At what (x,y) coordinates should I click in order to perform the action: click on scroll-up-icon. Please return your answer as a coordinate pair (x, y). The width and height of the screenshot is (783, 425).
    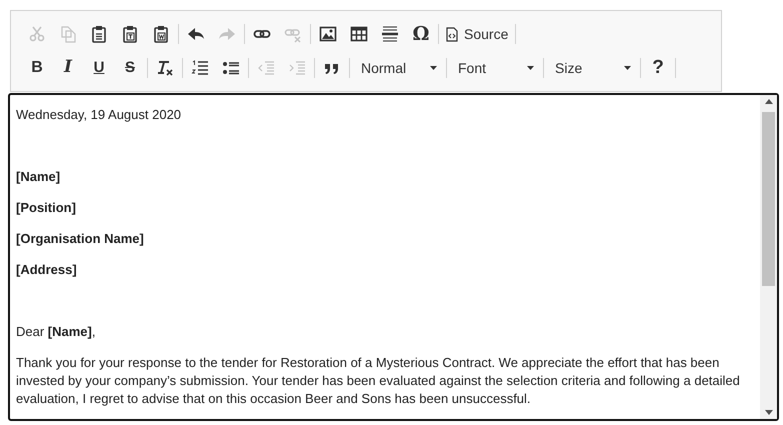
    Looking at the image, I should click on (768, 101).